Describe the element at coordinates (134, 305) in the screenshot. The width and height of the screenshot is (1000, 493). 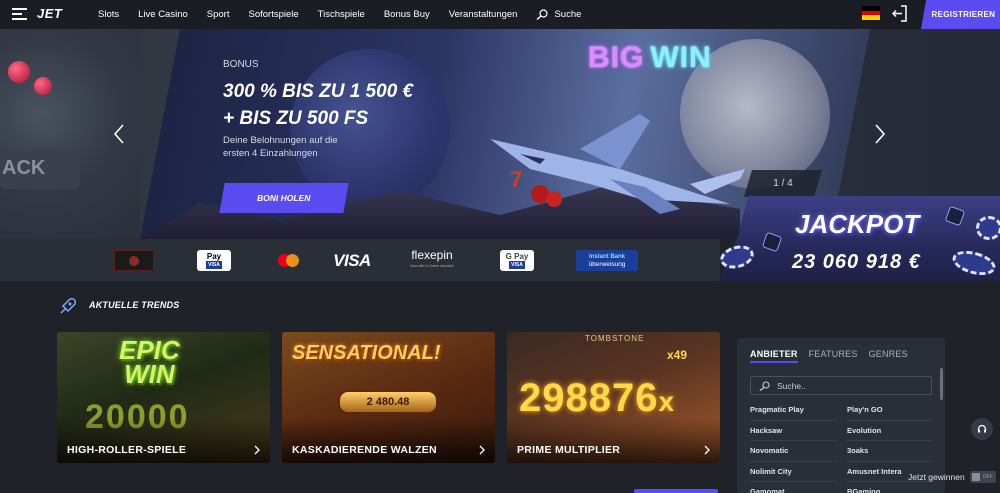
I see `trends-title: AKTUELLE TRENDS` at that location.